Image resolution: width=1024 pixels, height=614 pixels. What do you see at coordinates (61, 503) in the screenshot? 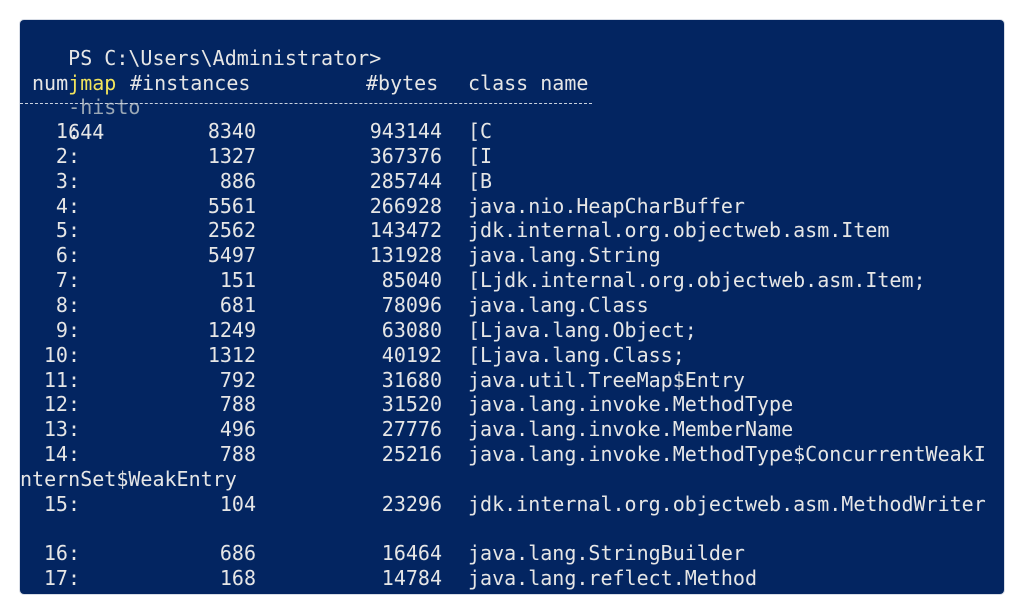
I see `row-num: 15:` at bounding box center [61, 503].